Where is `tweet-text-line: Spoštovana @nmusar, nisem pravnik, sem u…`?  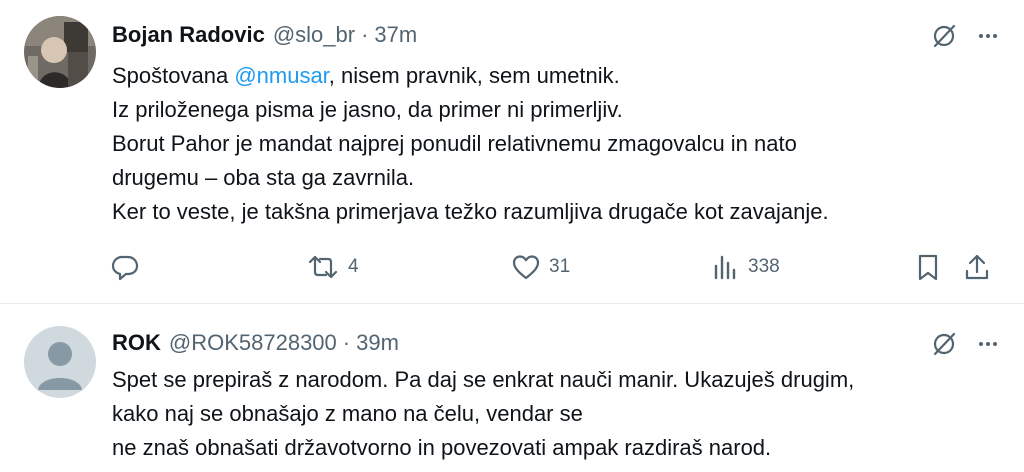
tweet-text-line: Spoštovana @nmusar, nisem pravnik, sem u… is located at coordinates (548, 76).